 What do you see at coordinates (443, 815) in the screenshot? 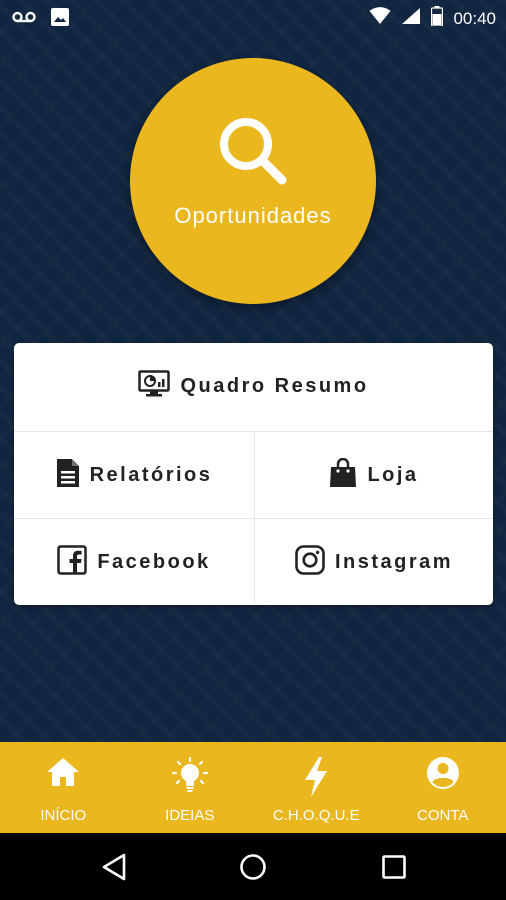
I see `nav-conta-label: CONTA` at bounding box center [443, 815].